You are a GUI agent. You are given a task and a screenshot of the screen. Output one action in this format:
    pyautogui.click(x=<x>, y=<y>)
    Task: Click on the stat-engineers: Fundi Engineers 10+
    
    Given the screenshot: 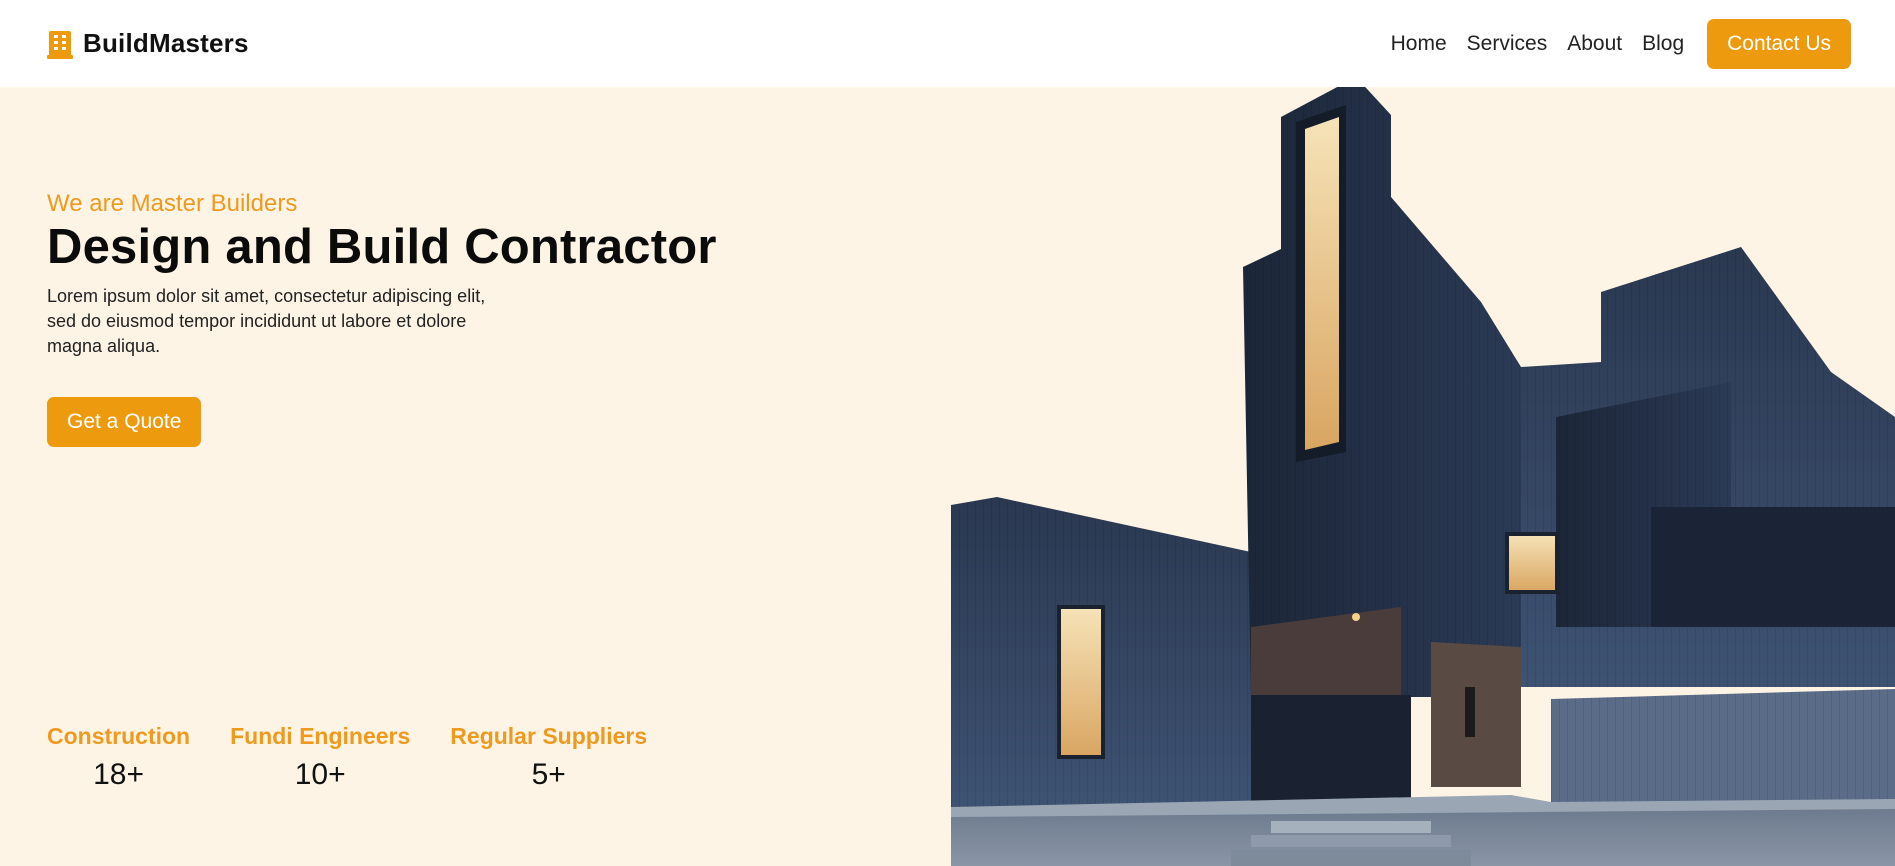 What is the action you would take?
    pyautogui.click(x=320, y=757)
    